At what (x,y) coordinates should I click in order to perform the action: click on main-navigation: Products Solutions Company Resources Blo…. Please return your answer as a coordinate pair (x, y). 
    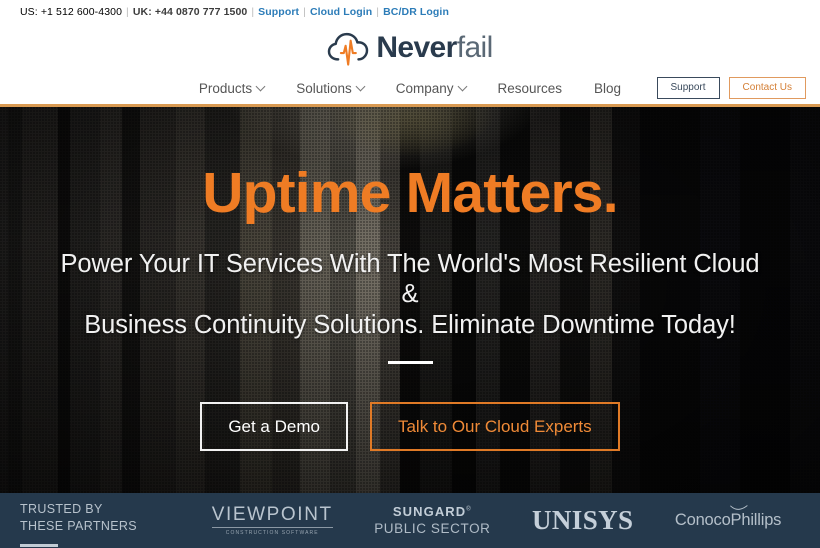
    Looking at the image, I should click on (410, 89).